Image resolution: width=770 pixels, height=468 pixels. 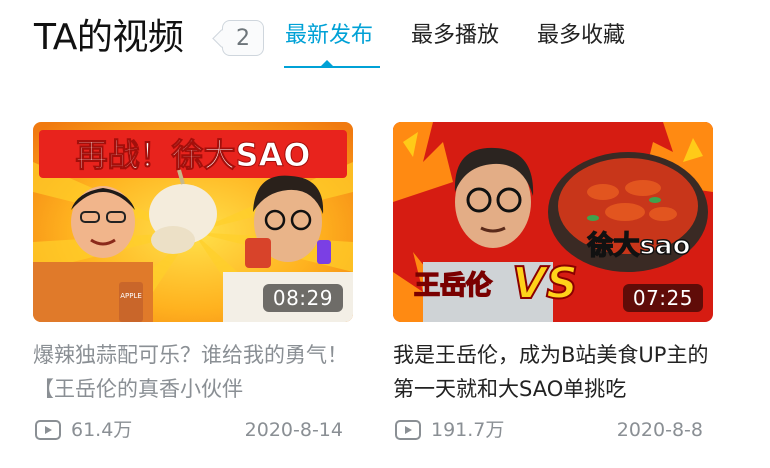 What do you see at coordinates (453, 285) in the screenshot?
I see `thumbnail-caption-left: 王岳伦` at bounding box center [453, 285].